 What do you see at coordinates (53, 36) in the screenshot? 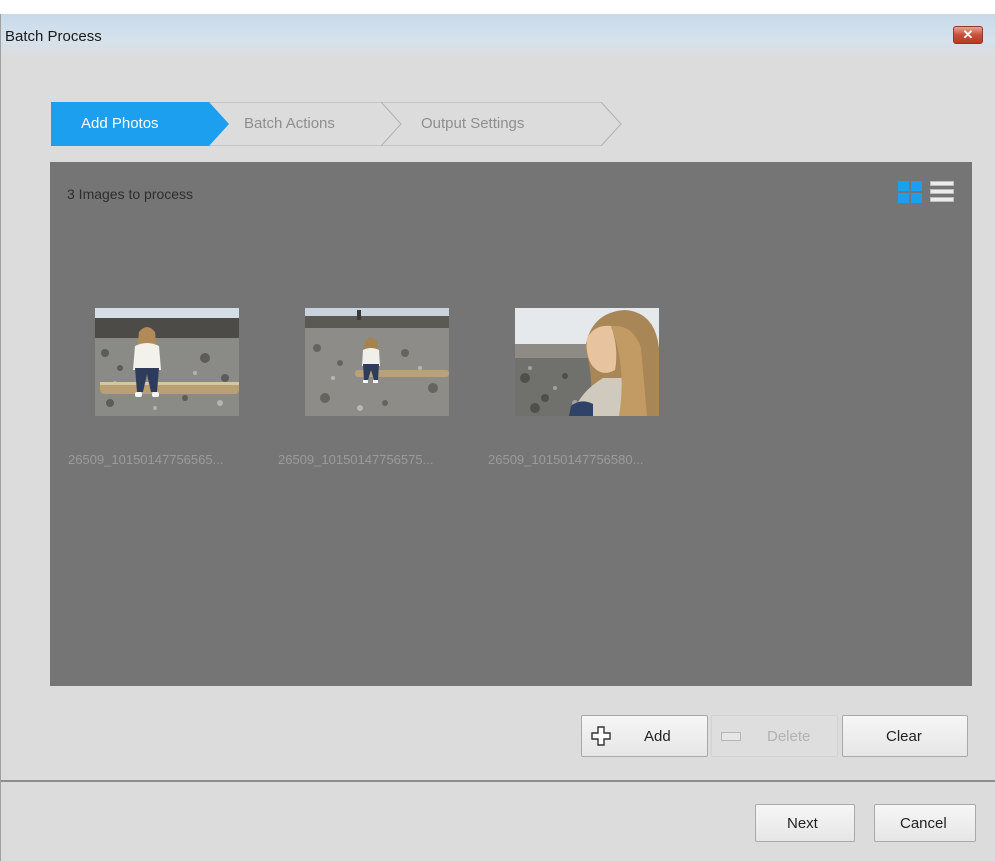
I see `window-title: Batch Process` at bounding box center [53, 36].